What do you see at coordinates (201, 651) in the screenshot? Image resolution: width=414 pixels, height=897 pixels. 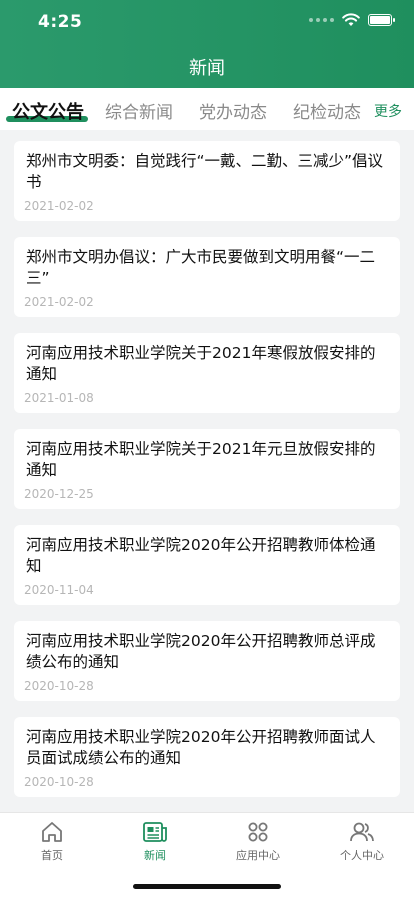 I see `news-title: 河南应用技术职业学院2020年公开招聘教师总评成绩公布的通知` at bounding box center [201, 651].